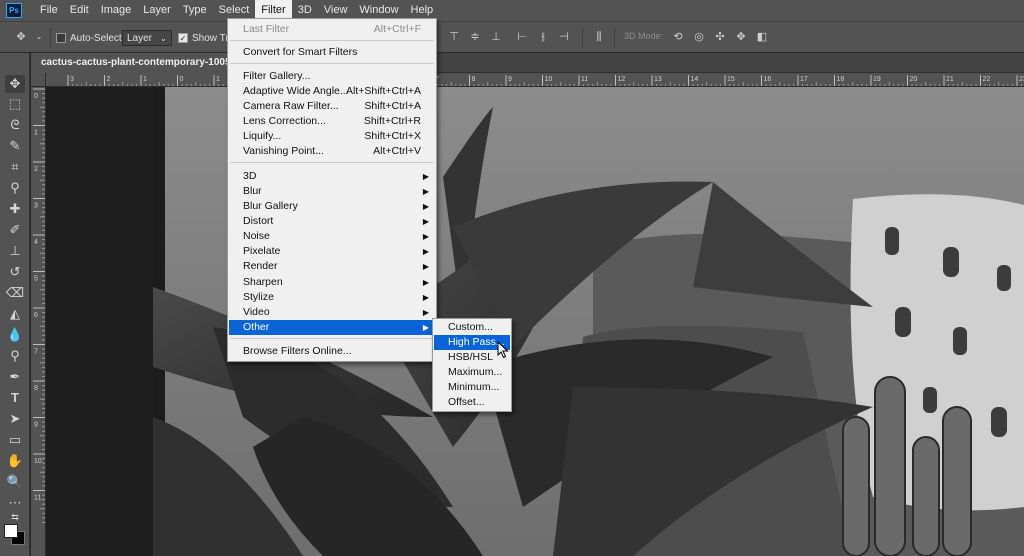 Image resolution: width=1024 pixels, height=556 pixels. Describe the element at coordinates (564, 37) in the screenshot. I see `align-right-icon: ⊣` at that location.